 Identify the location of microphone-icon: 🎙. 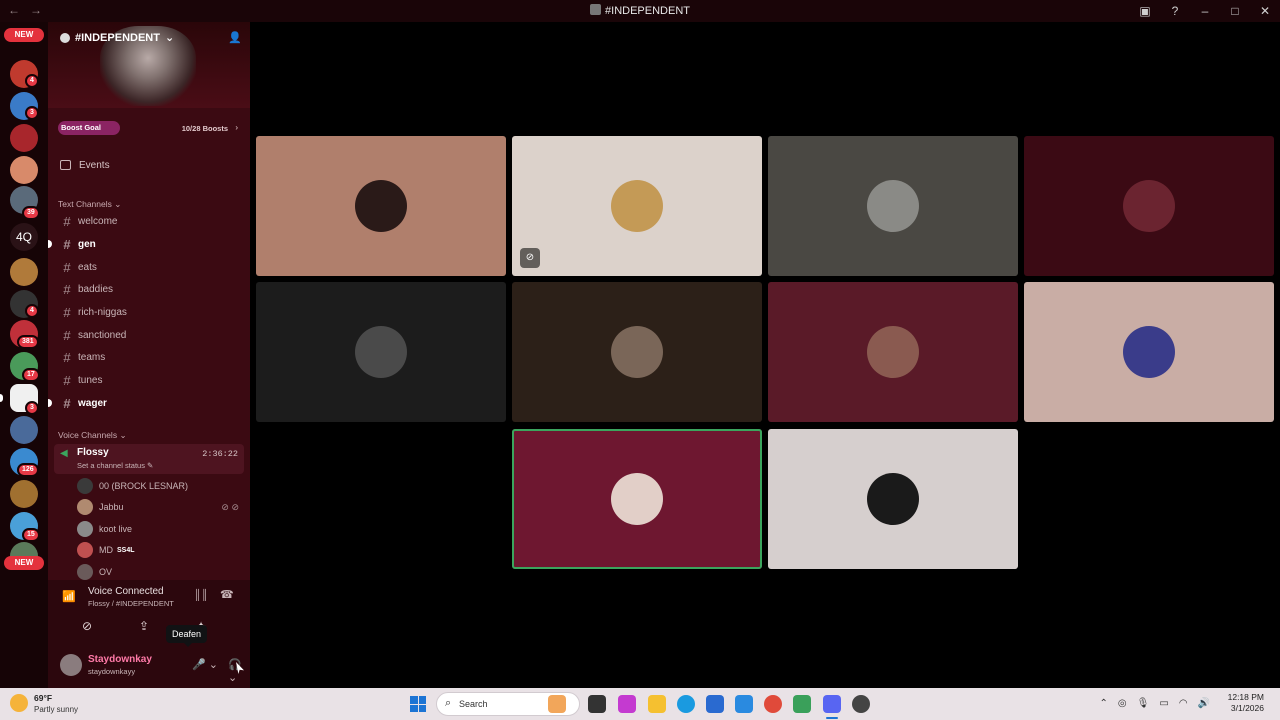
(1143, 703).